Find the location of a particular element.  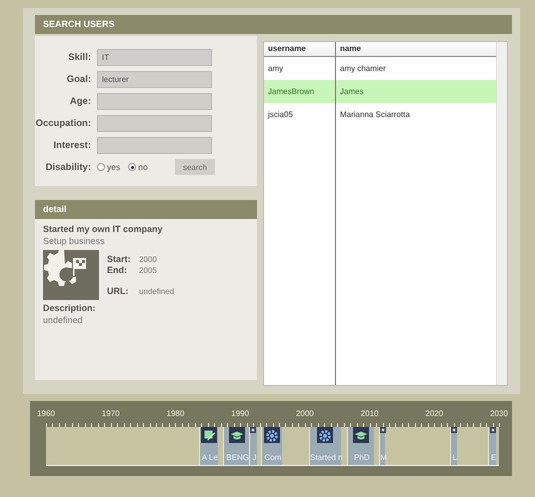

axis-label: 2010 is located at coordinates (369, 413).